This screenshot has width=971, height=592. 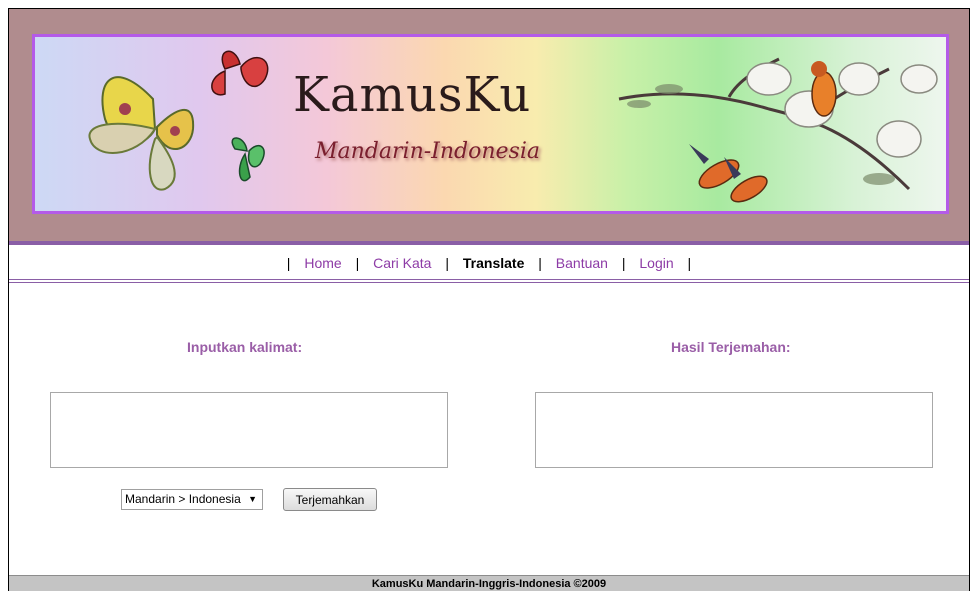 What do you see at coordinates (330, 499) in the screenshot?
I see `translate-button: Terjemahkan` at bounding box center [330, 499].